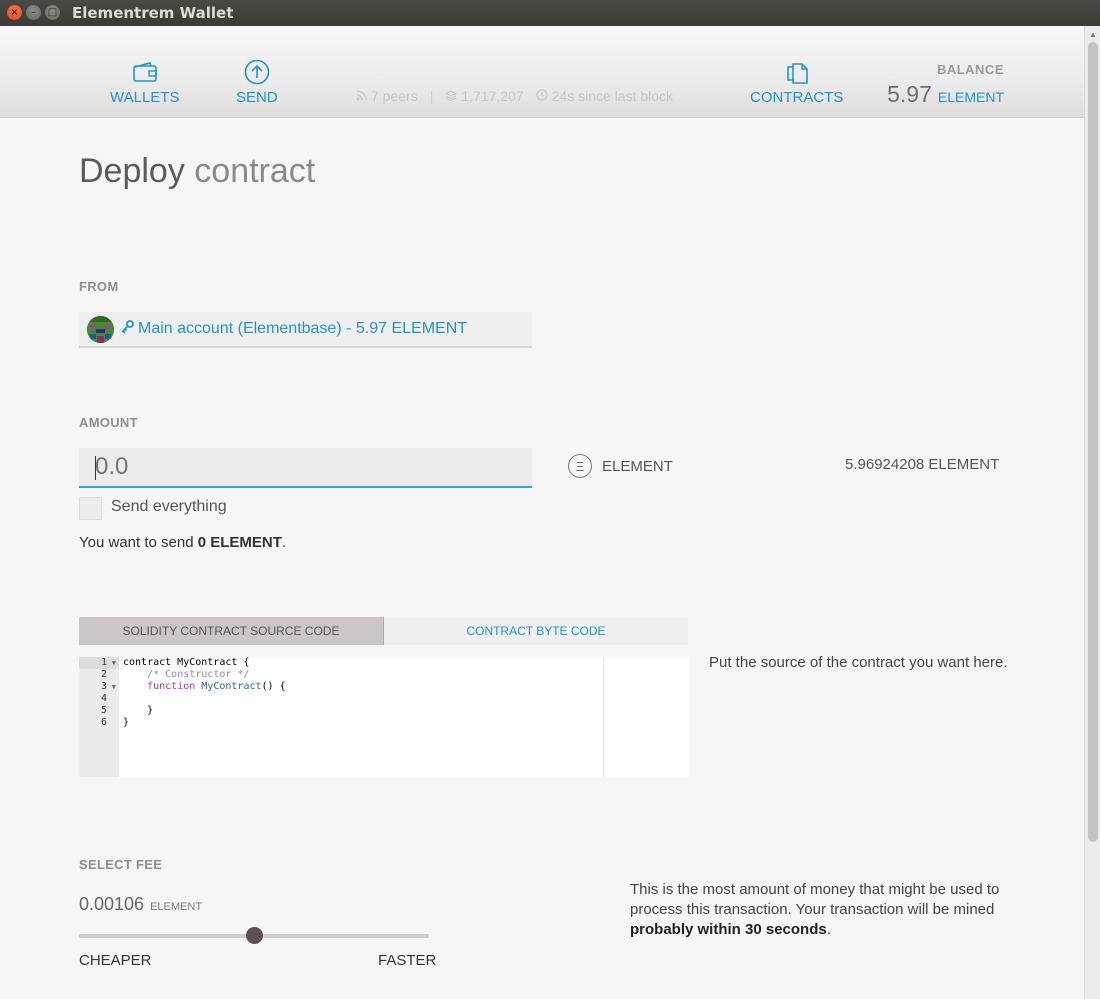  I want to click on layers-icon, so click(451, 96).